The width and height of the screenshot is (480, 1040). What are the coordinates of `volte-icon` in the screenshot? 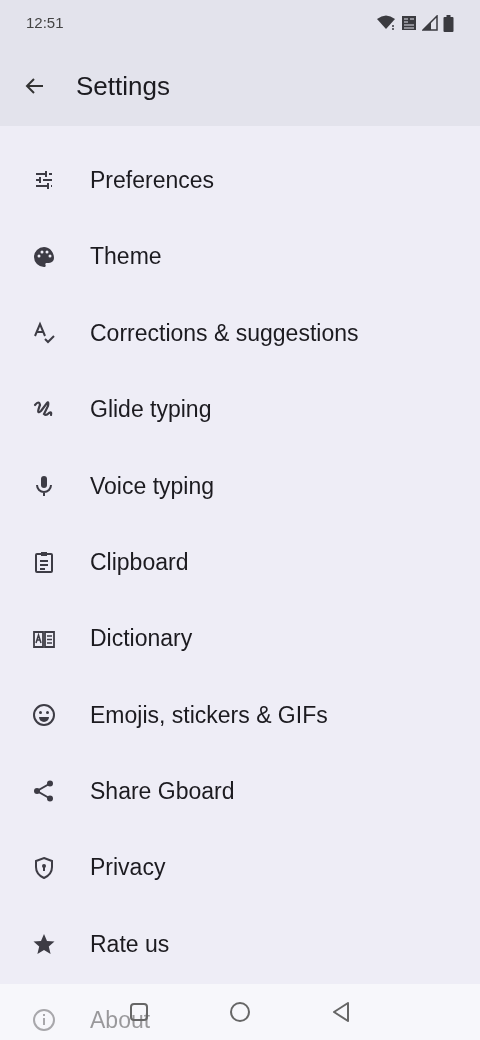 It's located at (409, 23).